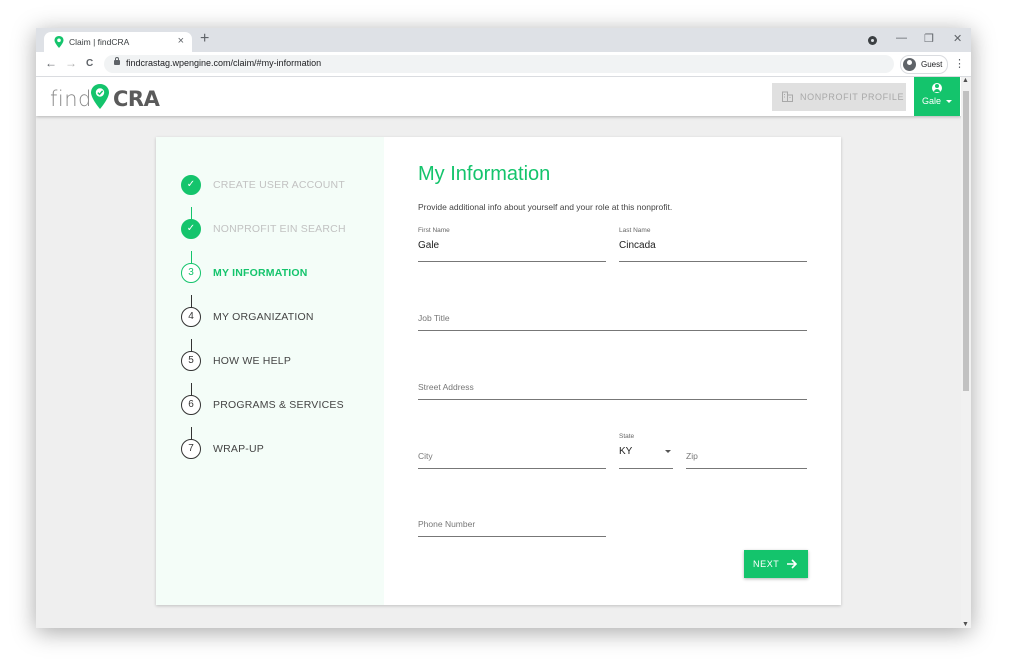  What do you see at coordinates (446, 387) in the screenshot?
I see `street-address-placeholder: Street Address` at bounding box center [446, 387].